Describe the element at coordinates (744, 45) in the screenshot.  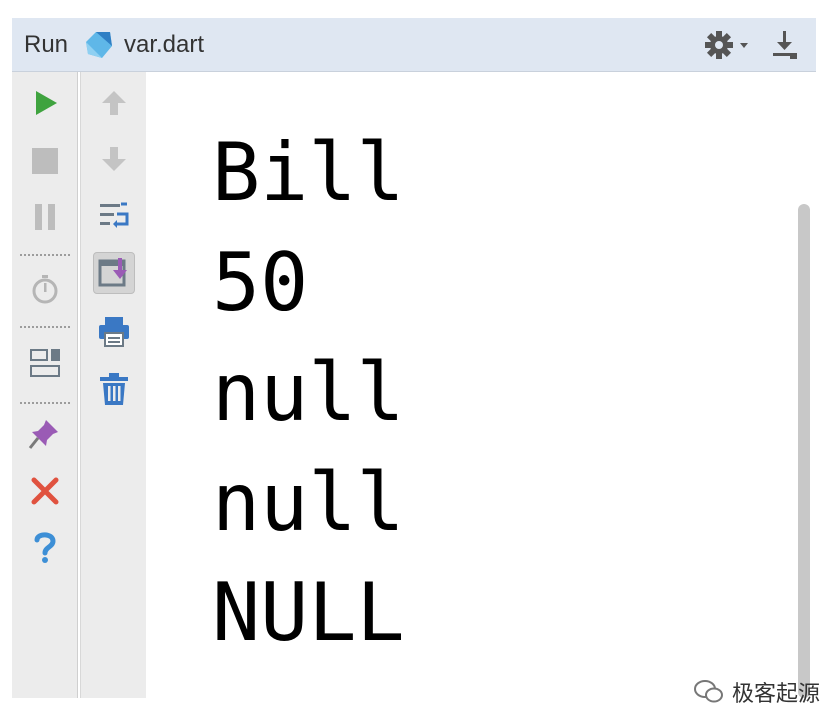
I see `chevron-down-icon` at that location.